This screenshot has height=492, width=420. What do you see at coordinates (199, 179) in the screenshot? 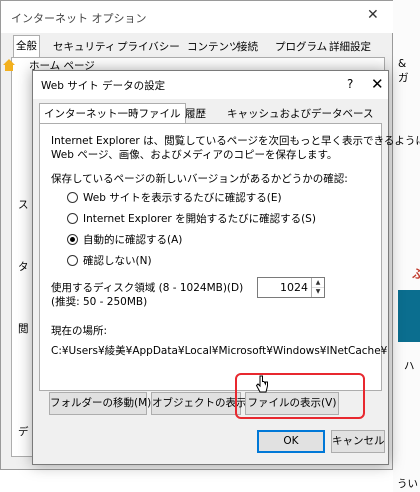
I see `check-prompt: 保存しているページの新しいバージョンがあるかどうかの確認:` at bounding box center [199, 179].